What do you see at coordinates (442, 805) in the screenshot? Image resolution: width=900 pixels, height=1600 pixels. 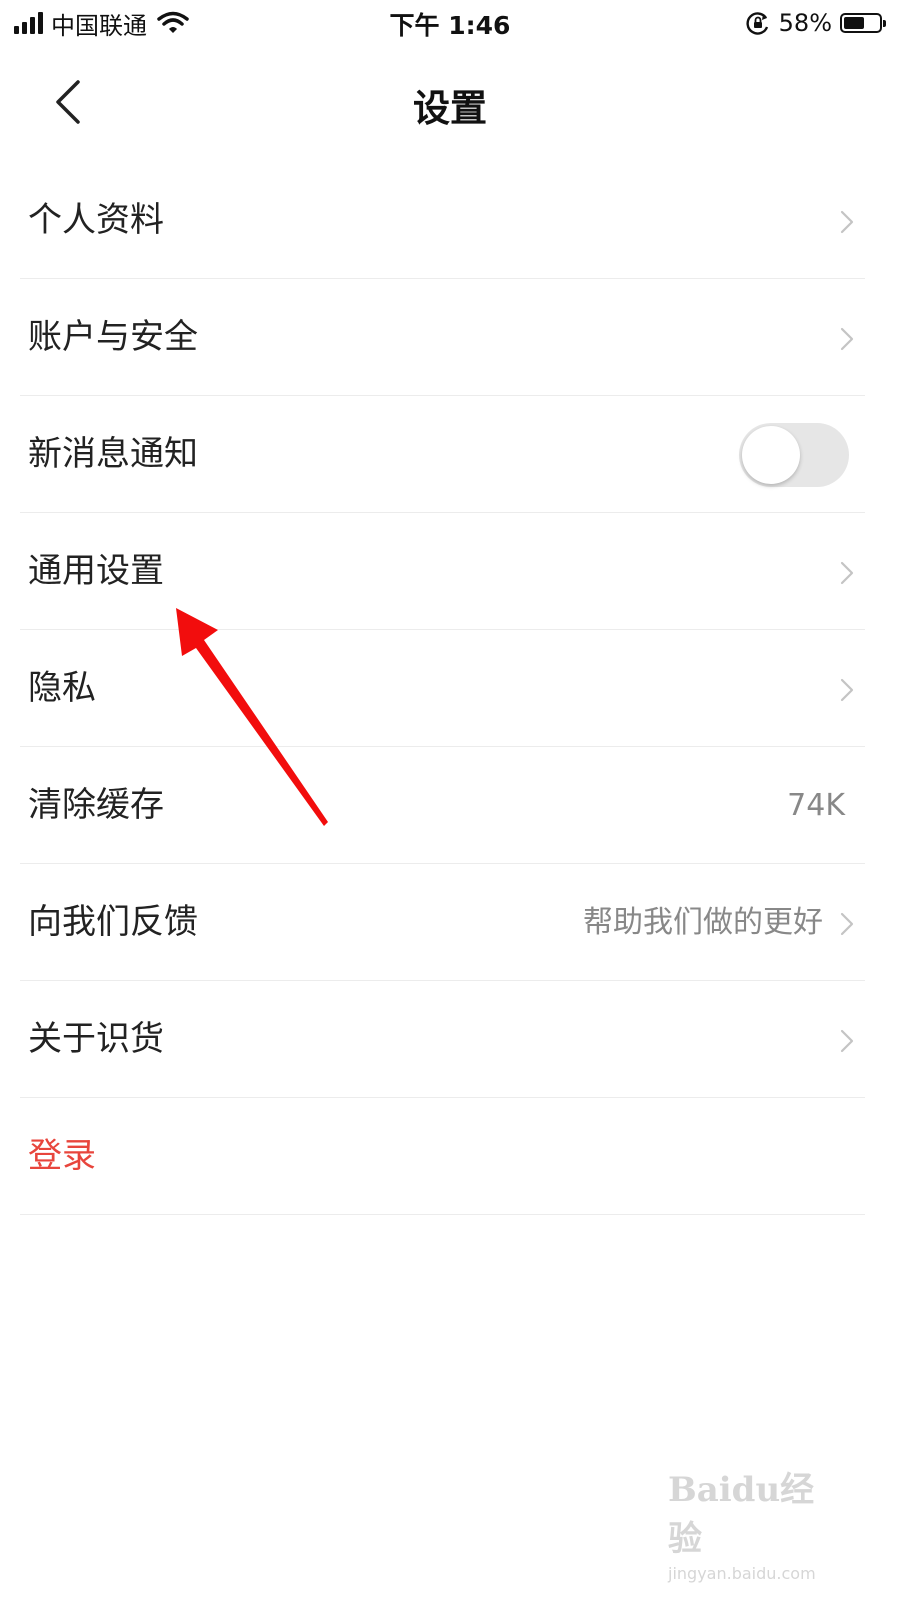 I see `settings-item-clear-cache: 清除缓存 74K` at bounding box center [442, 805].